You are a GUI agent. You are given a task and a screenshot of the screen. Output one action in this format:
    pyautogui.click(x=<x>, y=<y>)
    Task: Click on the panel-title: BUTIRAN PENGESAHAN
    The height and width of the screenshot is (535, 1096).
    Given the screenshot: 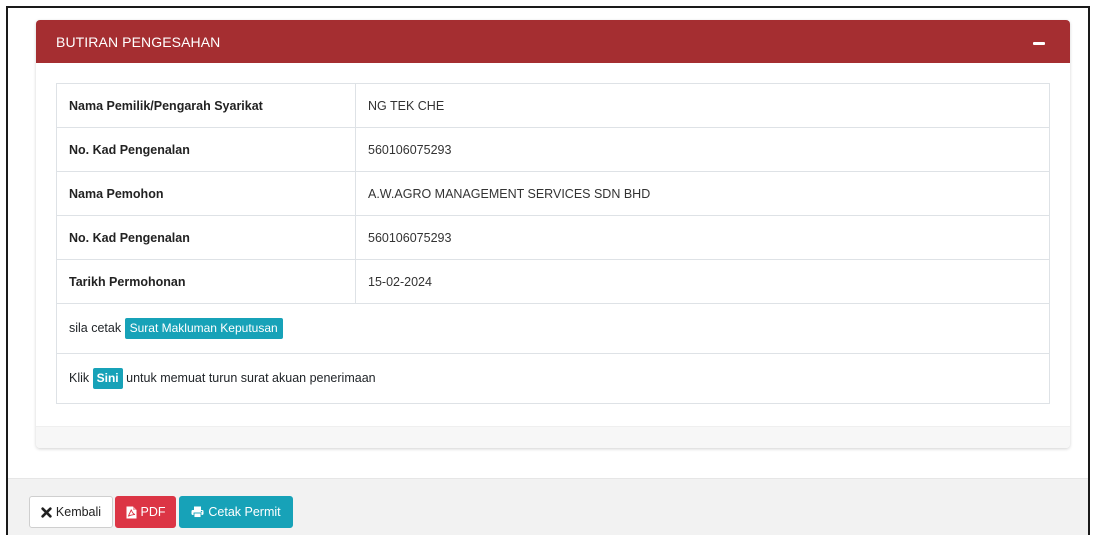 What is the action you would take?
    pyautogui.click(x=138, y=41)
    